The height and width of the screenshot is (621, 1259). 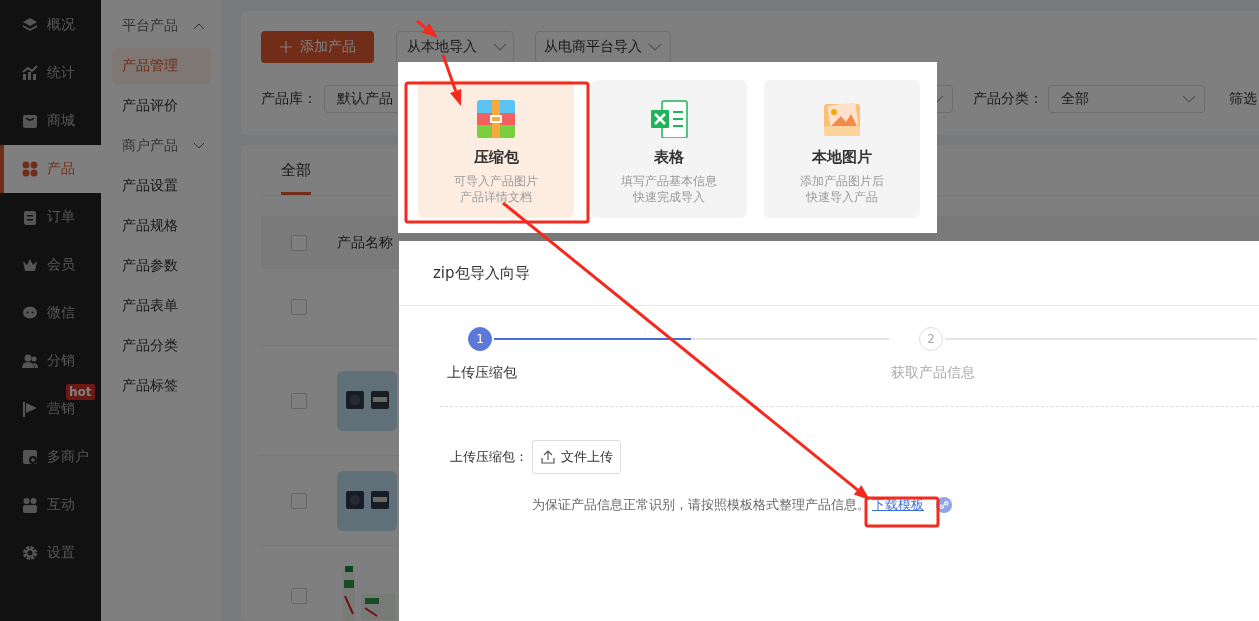 What do you see at coordinates (161, 106) in the screenshot?
I see `menu-item: 产品评价` at bounding box center [161, 106].